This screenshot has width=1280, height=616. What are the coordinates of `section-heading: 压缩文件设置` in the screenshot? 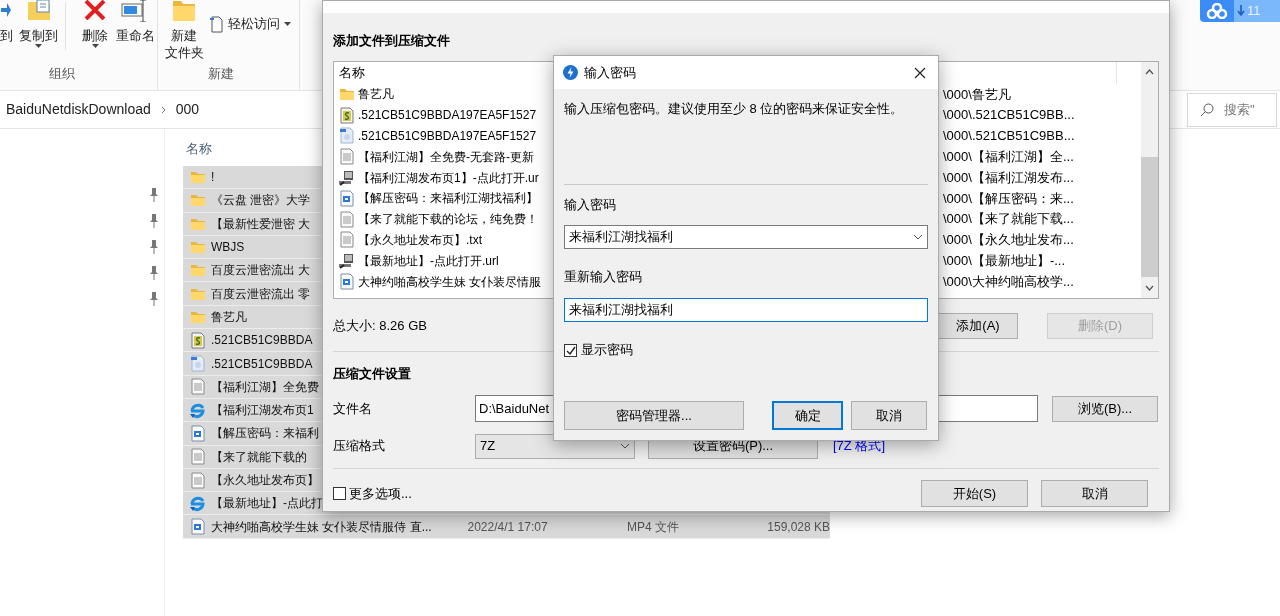 It's located at (372, 373).